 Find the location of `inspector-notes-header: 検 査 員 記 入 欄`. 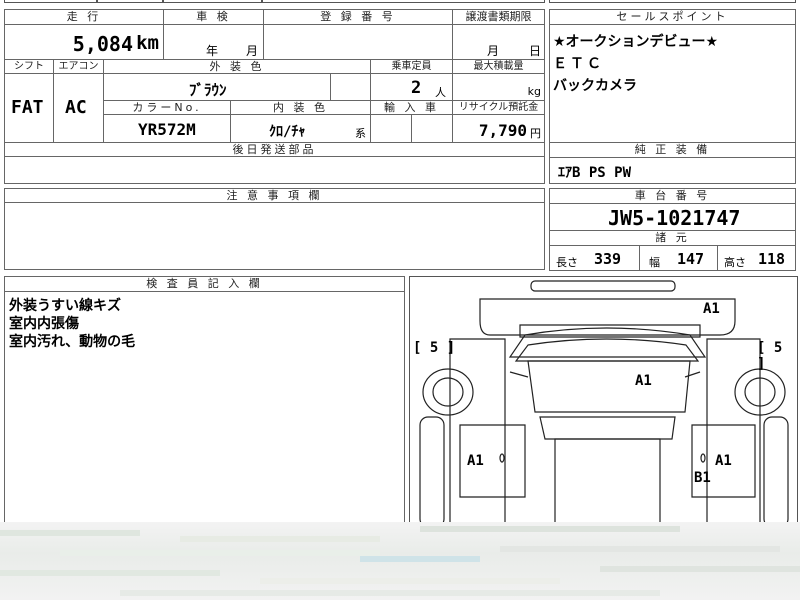

inspector-notes-header: 検 査 員 記 入 欄 is located at coordinates (204, 284).